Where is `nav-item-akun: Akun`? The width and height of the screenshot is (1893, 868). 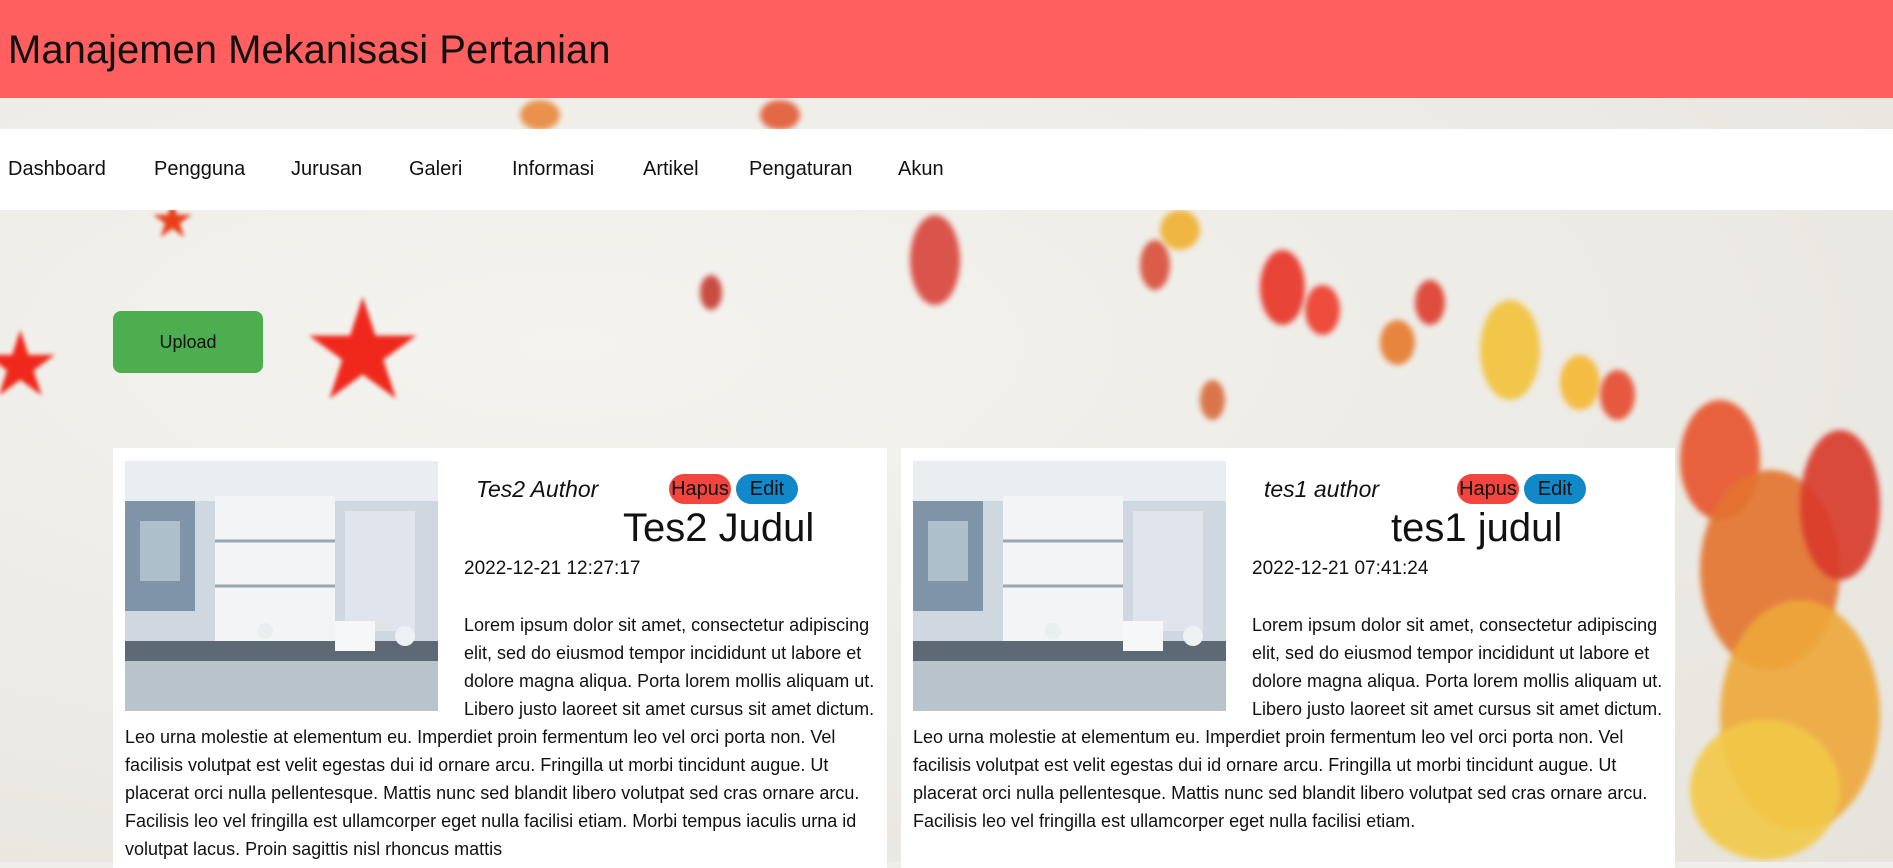
nav-item-akun: Akun is located at coordinates (921, 169).